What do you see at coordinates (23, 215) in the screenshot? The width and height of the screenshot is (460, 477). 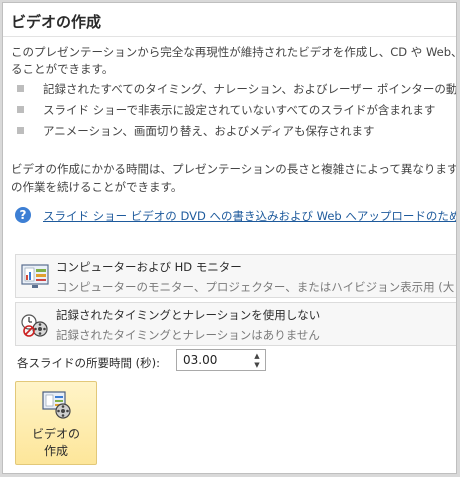 I see `help-question-icon: ?` at bounding box center [23, 215].